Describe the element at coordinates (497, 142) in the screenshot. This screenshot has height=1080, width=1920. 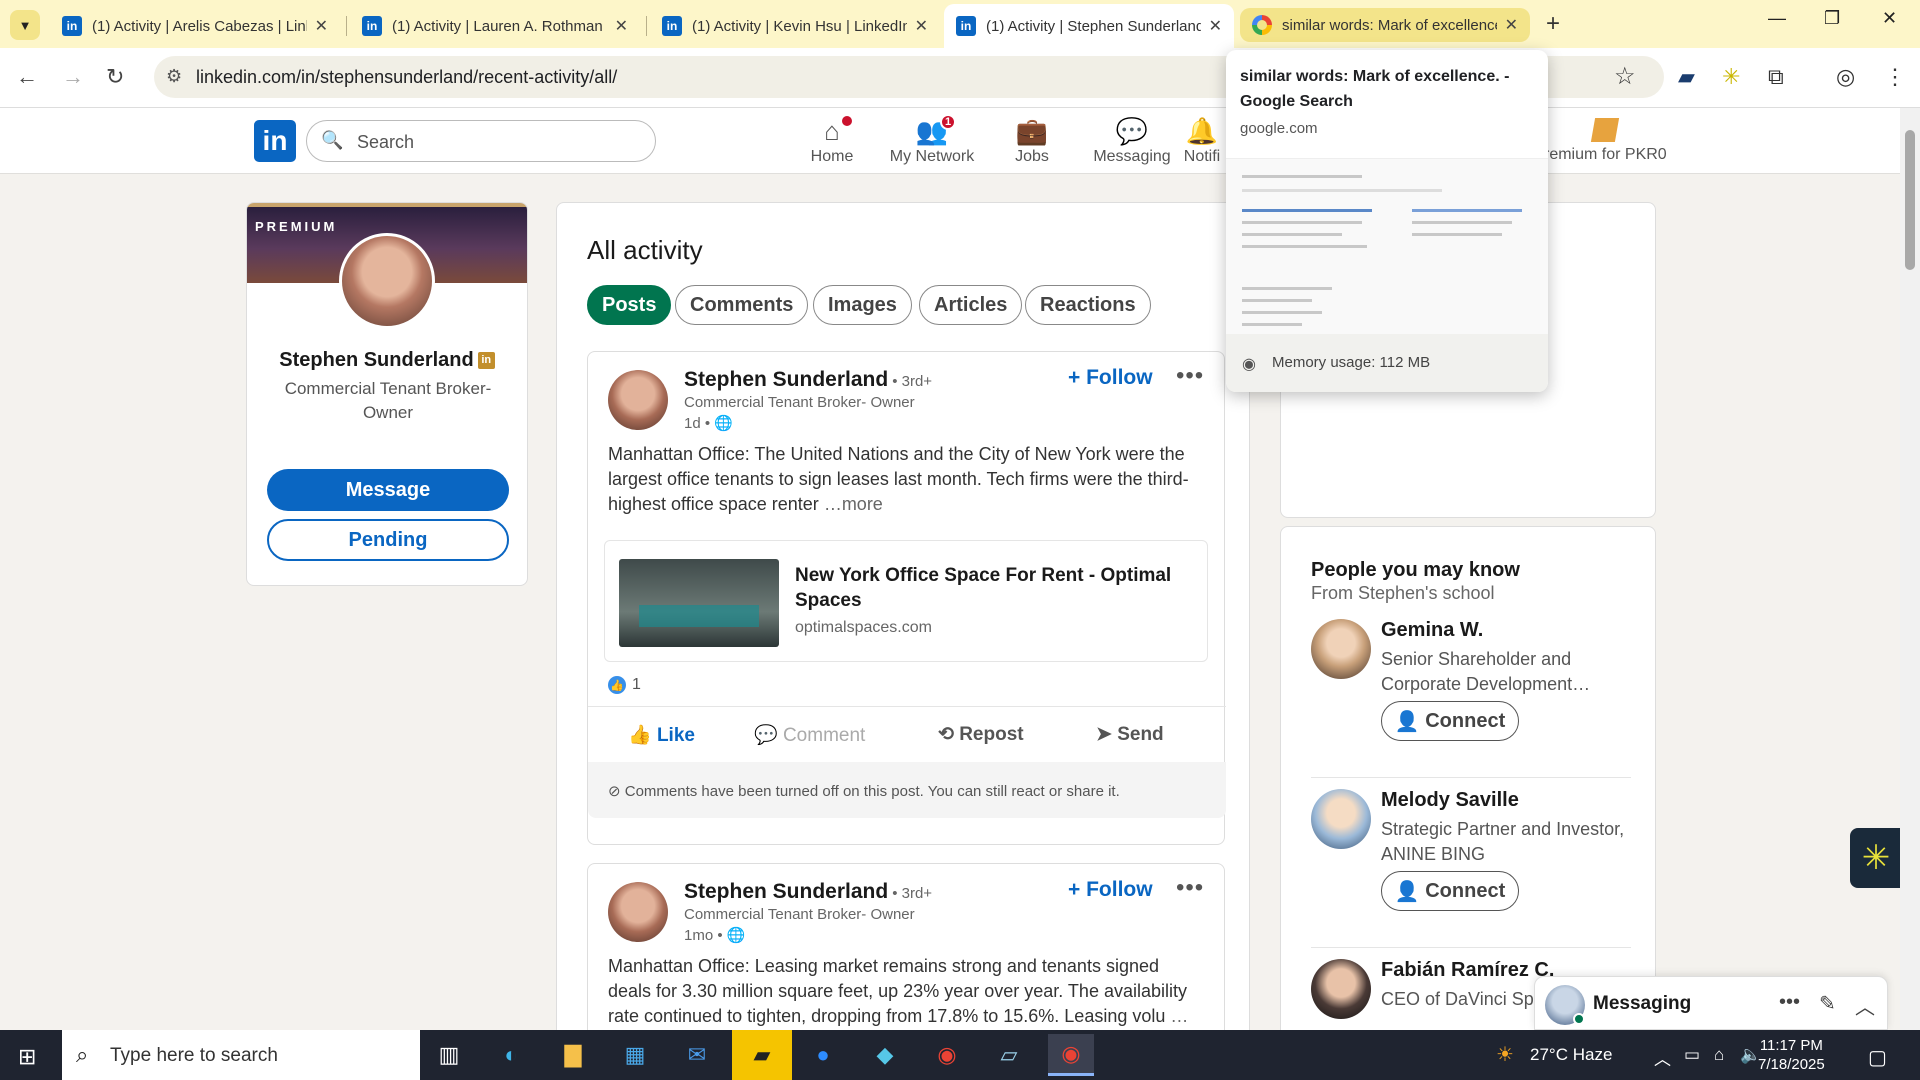
I see `search-input` at that location.